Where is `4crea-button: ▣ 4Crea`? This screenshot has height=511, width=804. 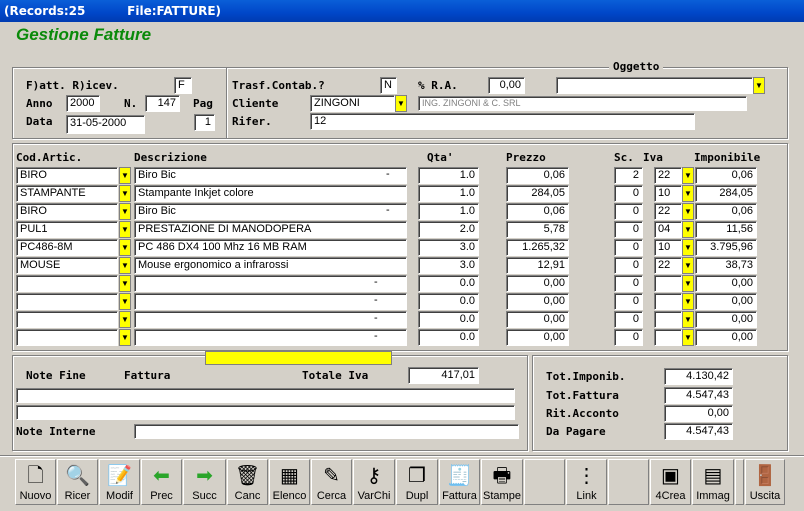 4crea-button: ▣ 4Crea is located at coordinates (670, 482).